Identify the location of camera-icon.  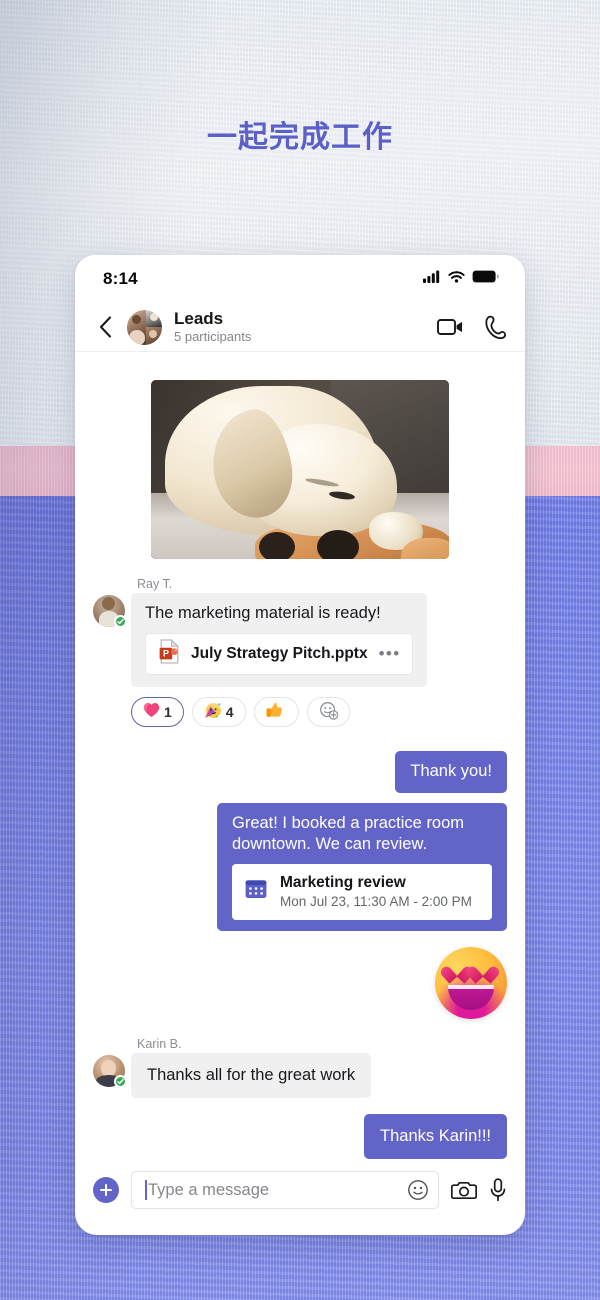
(464, 1190).